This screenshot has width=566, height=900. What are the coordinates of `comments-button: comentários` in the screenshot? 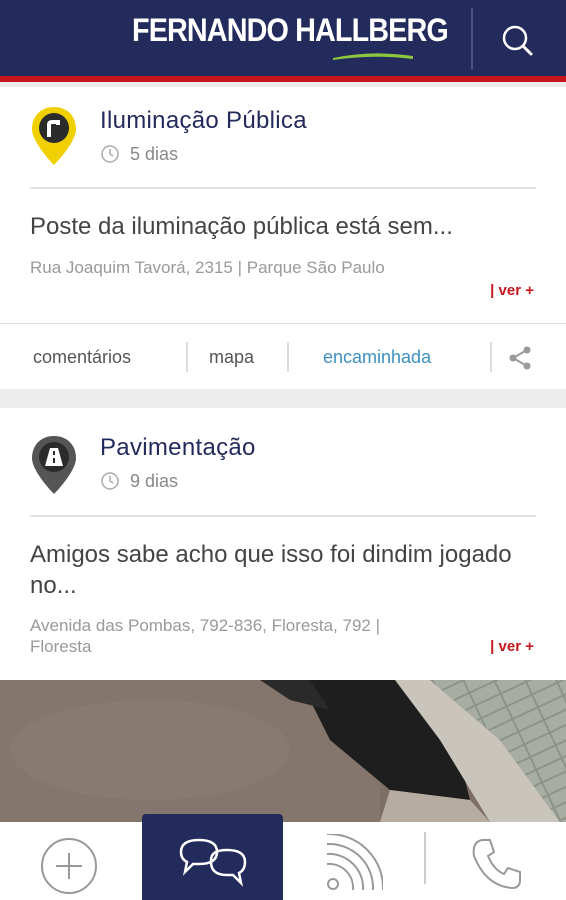 It's located at (82, 357).